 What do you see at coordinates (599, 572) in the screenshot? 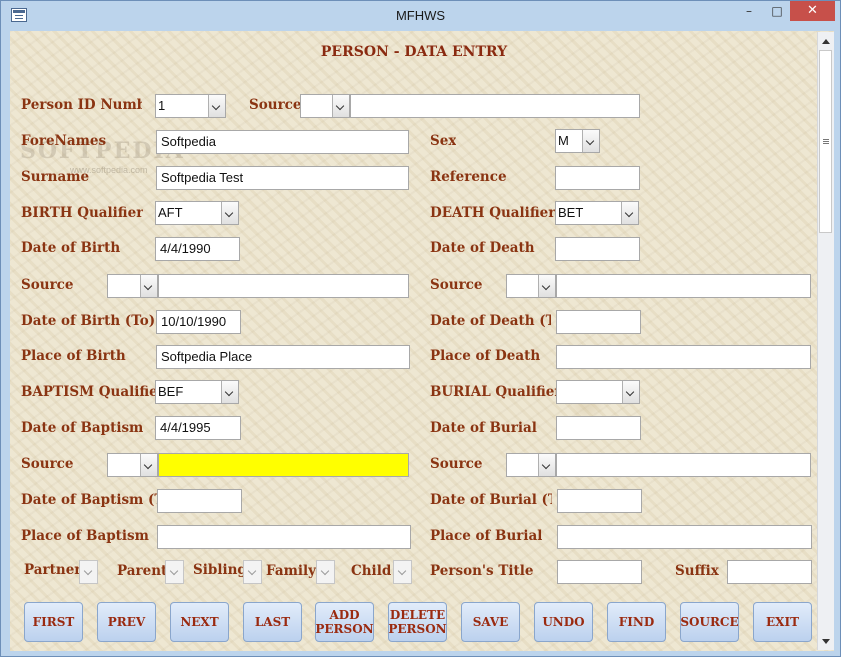
I see `persons-title-input` at bounding box center [599, 572].